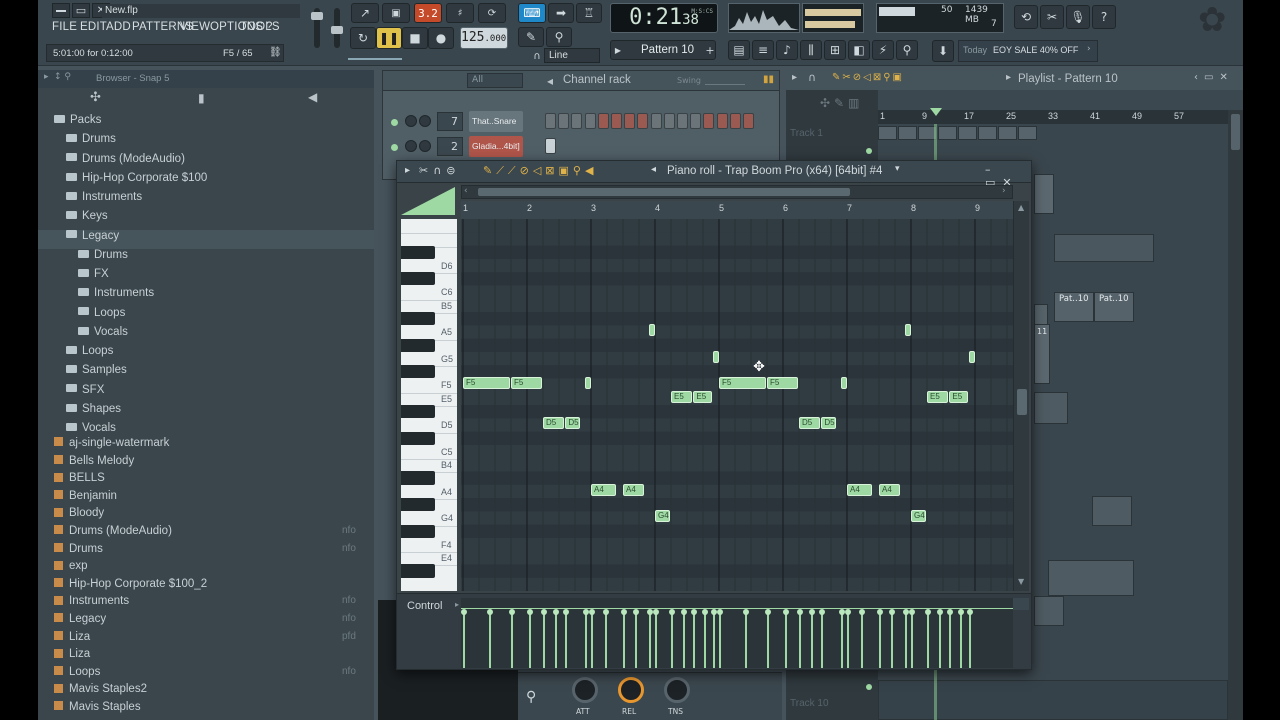 This screenshot has width=1280, height=720. What do you see at coordinates (537, 56) in the screenshot?
I see `magnet-icon: ∩` at bounding box center [537, 56].